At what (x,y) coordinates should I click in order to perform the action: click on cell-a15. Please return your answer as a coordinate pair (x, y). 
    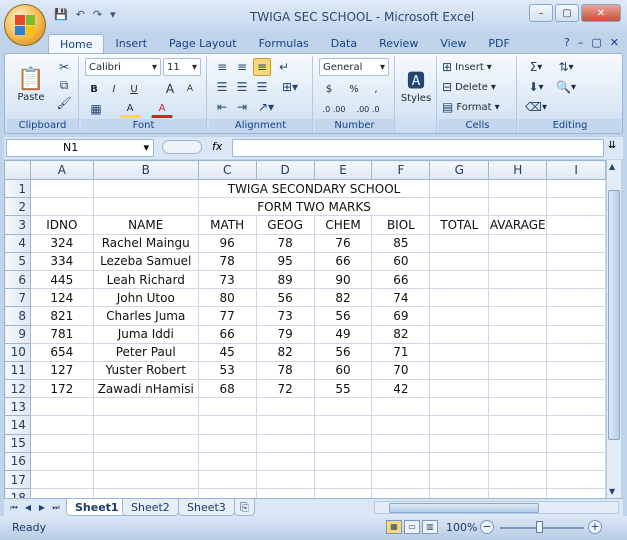
    Looking at the image, I should click on (61, 443).